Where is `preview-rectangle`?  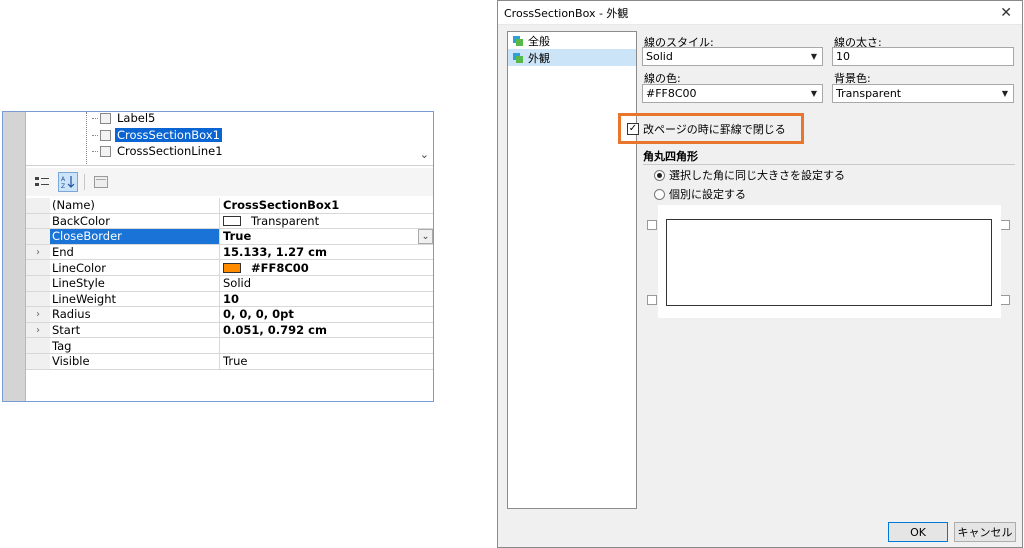 preview-rectangle is located at coordinates (829, 262).